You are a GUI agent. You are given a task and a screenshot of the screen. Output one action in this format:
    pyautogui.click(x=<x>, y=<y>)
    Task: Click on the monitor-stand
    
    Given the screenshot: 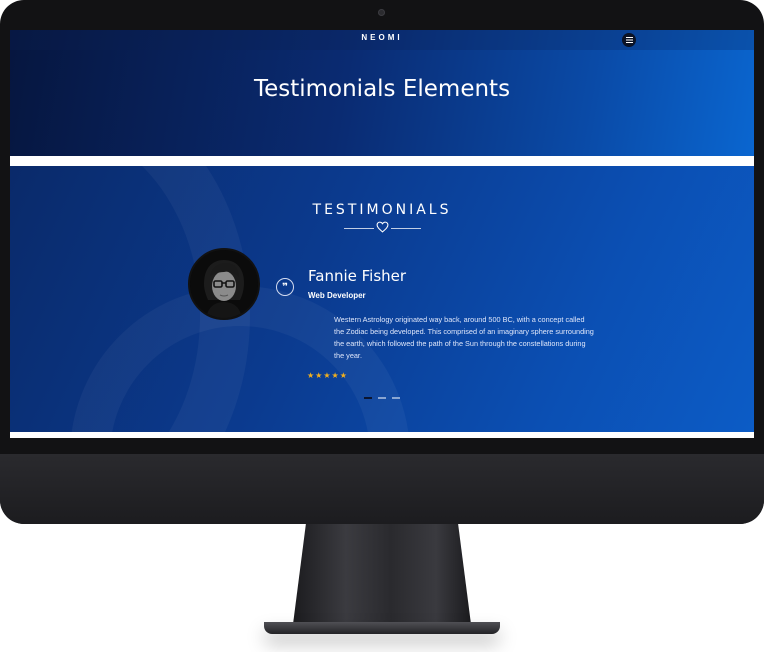 What is the action you would take?
    pyautogui.click(x=382, y=576)
    